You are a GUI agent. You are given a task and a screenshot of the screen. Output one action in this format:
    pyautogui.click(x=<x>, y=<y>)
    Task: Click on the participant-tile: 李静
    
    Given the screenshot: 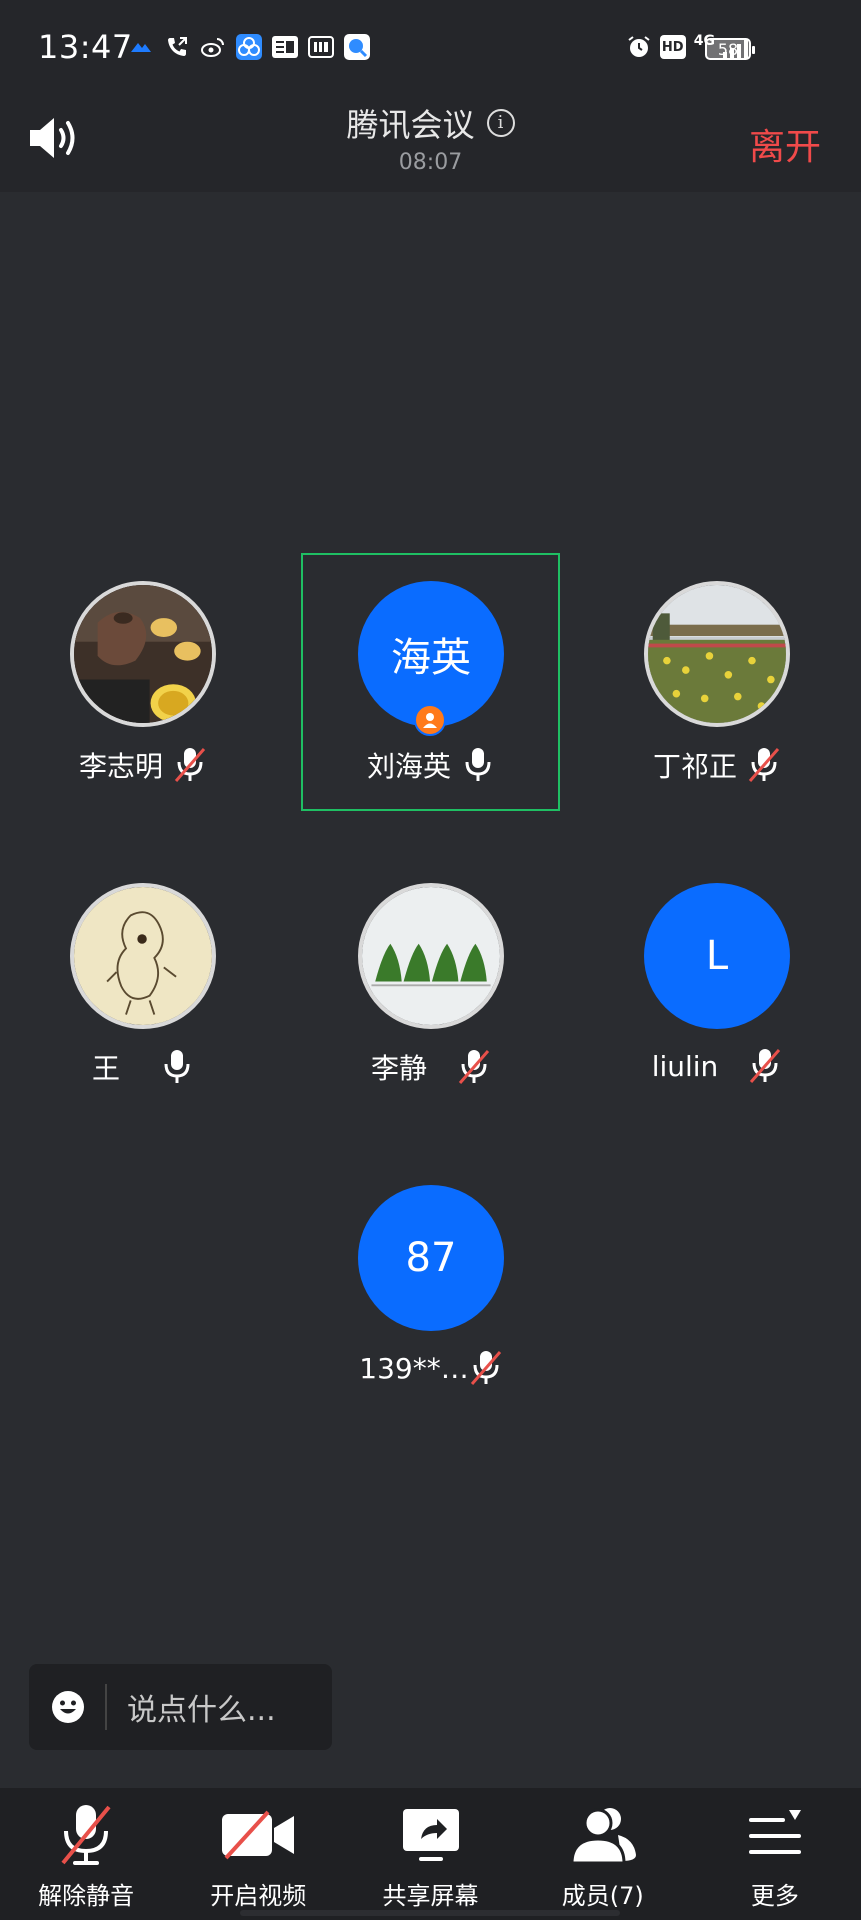 What is the action you would take?
    pyautogui.click(x=431, y=985)
    